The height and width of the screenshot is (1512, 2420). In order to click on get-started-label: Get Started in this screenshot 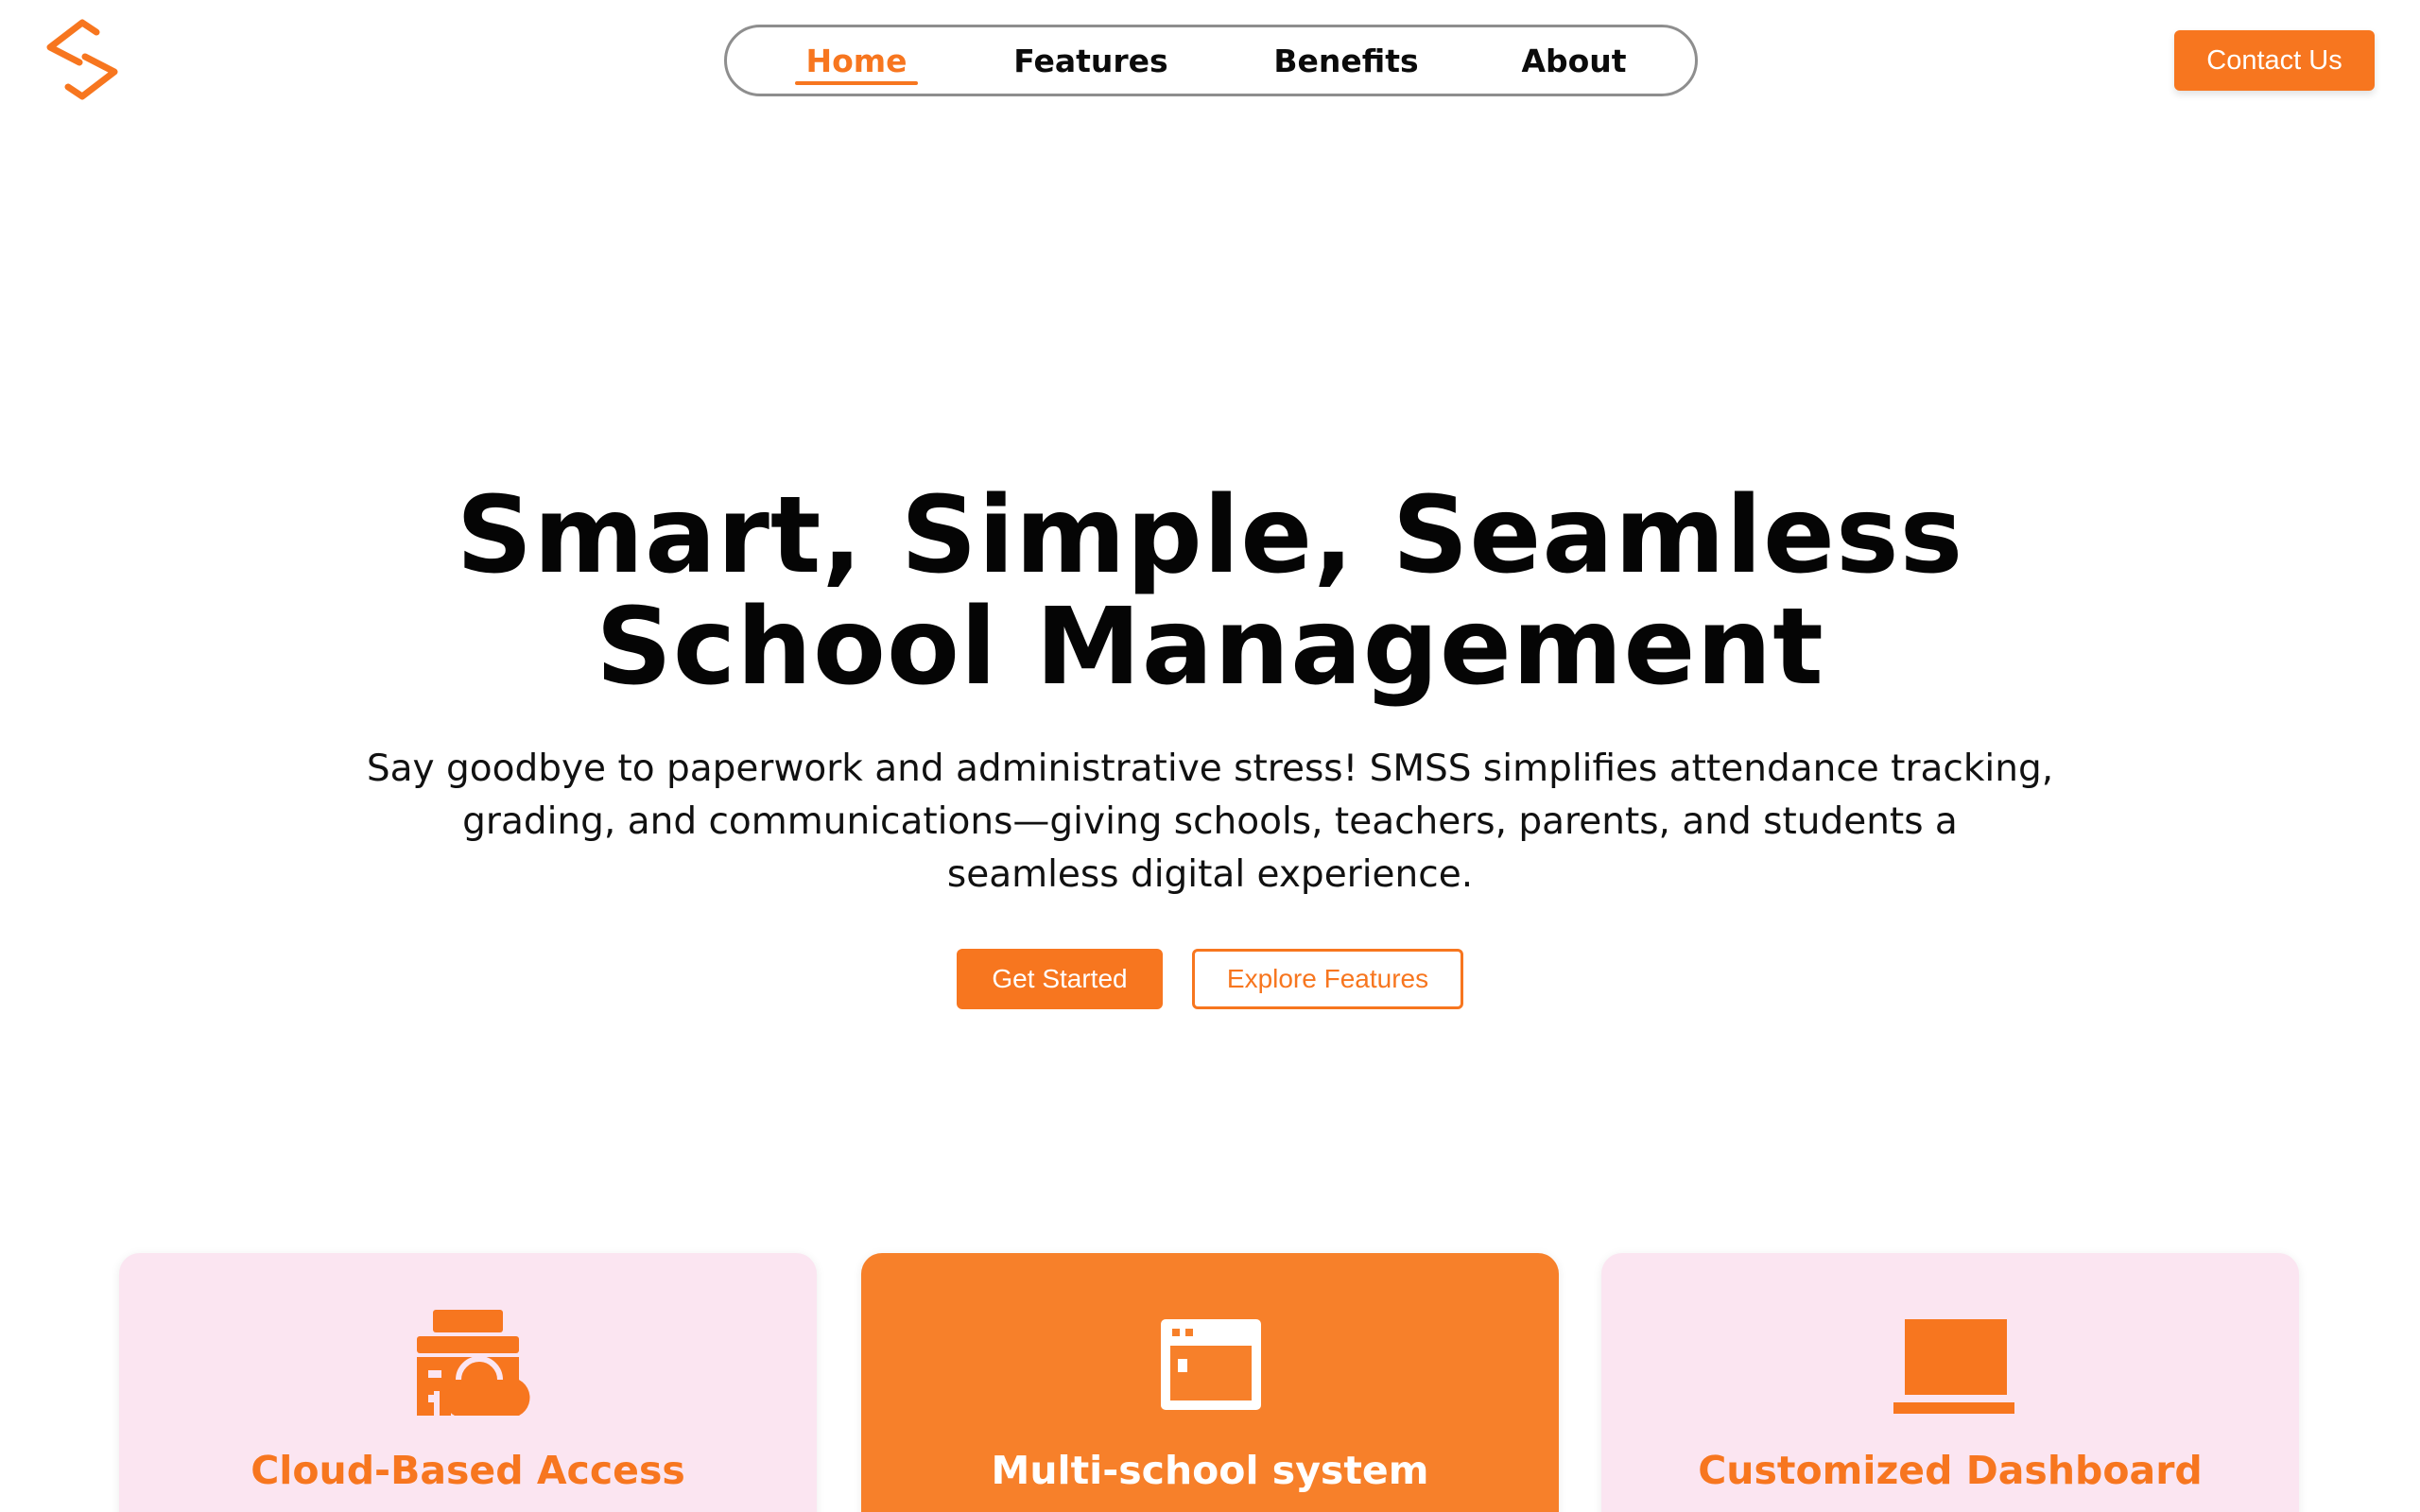, I will do `click(1060, 978)`.